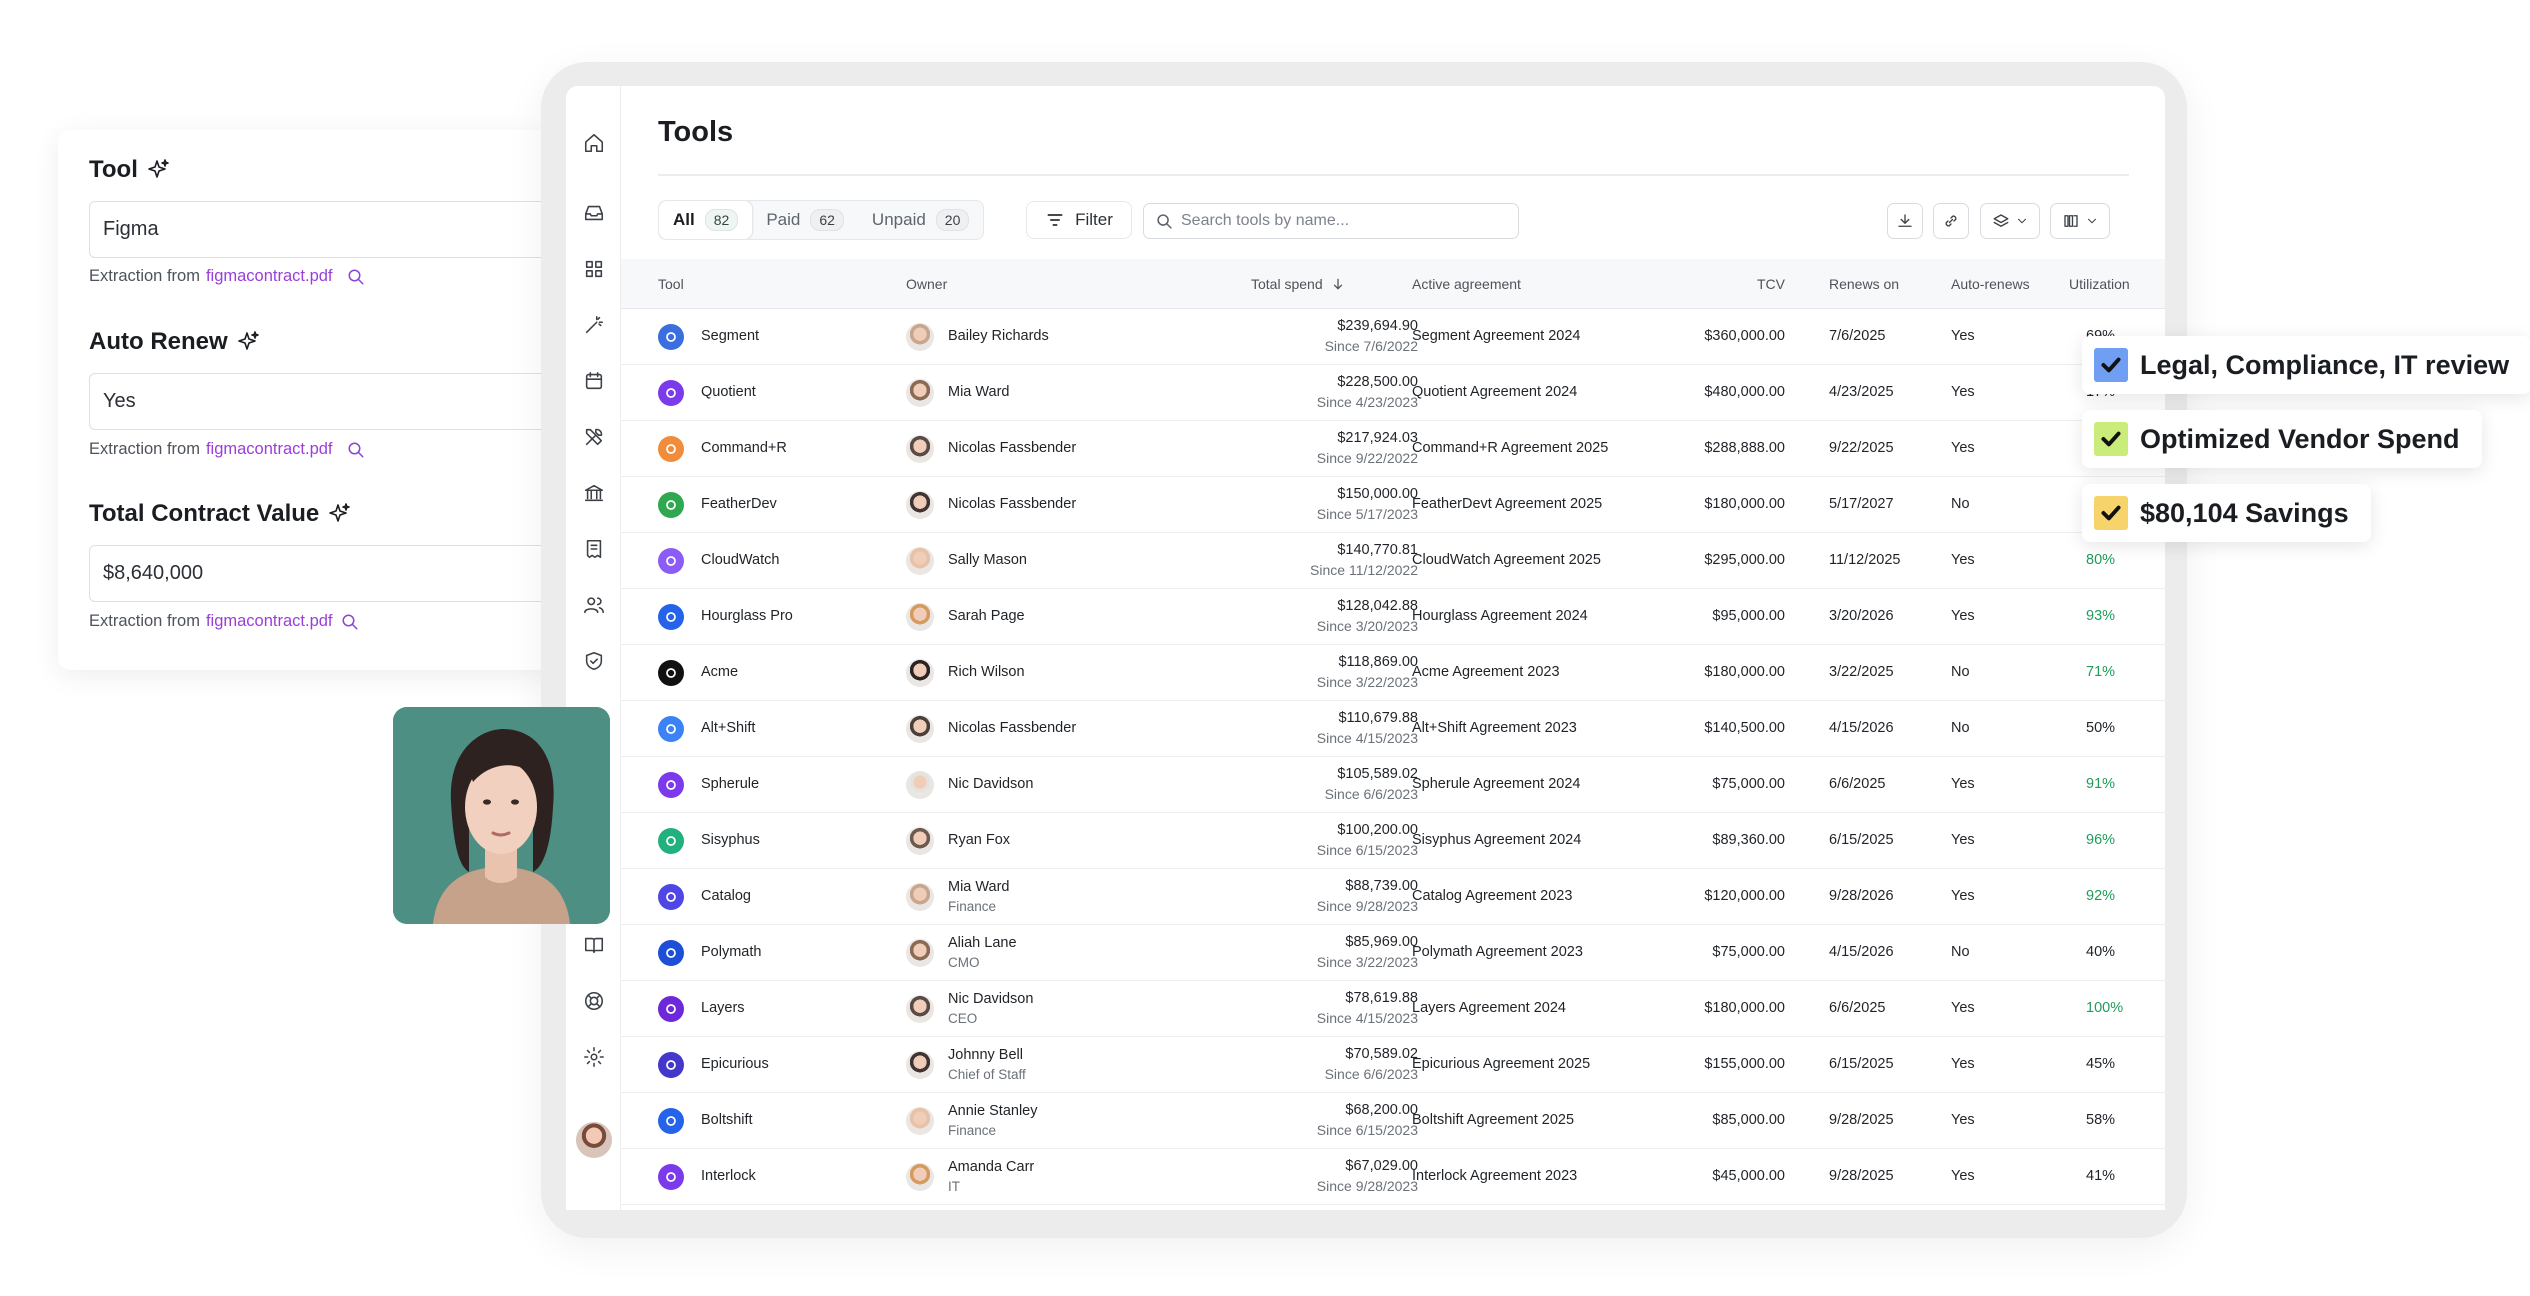 This screenshot has height=1296, width=2530. Describe the element at coordinates (319, 401) in the screenshot. I see `auto-renew-field-input: Yes` at that location.